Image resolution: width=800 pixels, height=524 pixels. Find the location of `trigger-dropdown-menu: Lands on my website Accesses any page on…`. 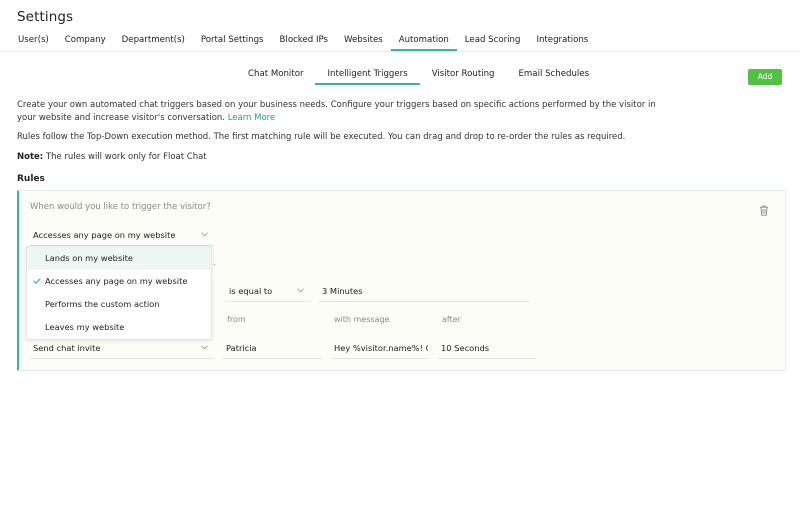

trigger-dropdown-menu: Lands on my website Accesses any page on… is located at coordinates (119, 293).